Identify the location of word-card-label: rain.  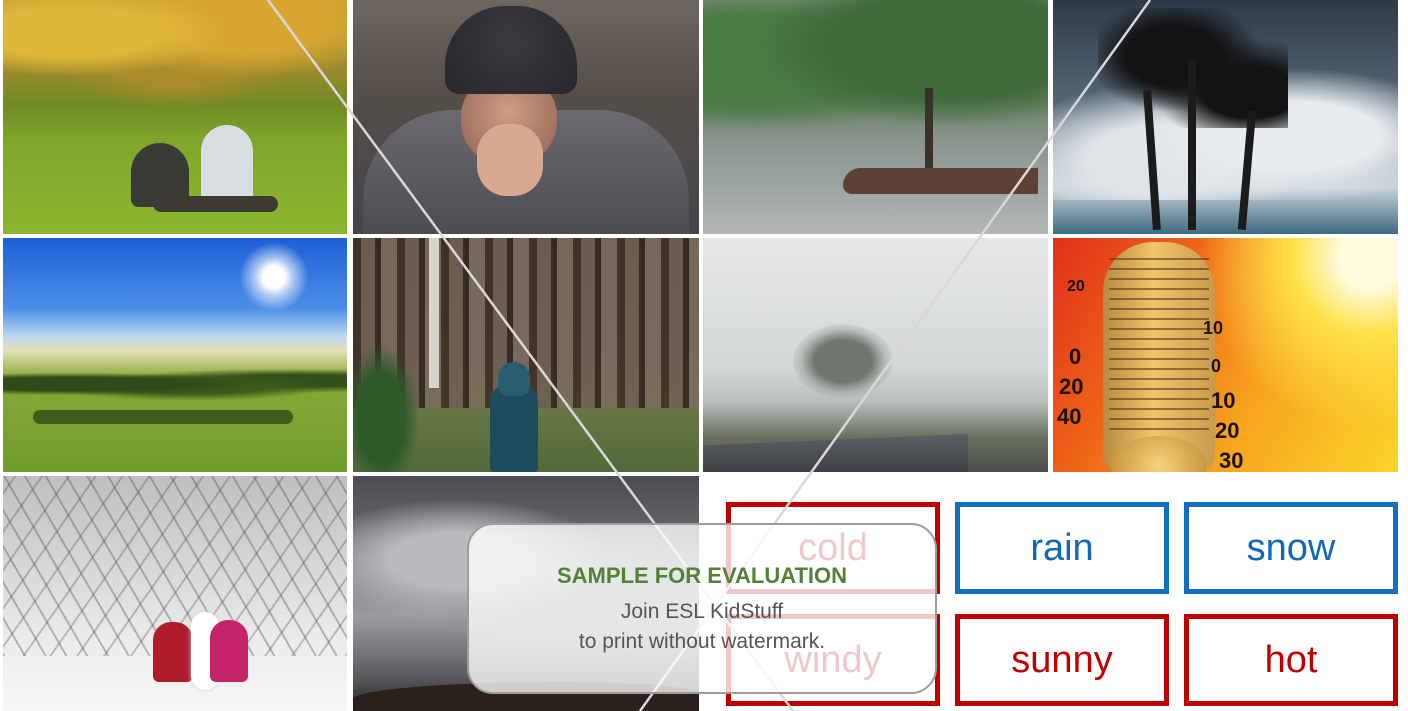
(1062, 547).